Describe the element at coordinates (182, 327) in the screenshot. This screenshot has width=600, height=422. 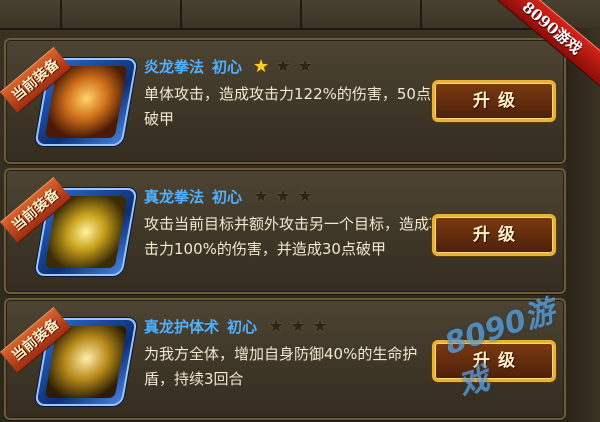
I see `skill-name: 真龙护体术` at that location.